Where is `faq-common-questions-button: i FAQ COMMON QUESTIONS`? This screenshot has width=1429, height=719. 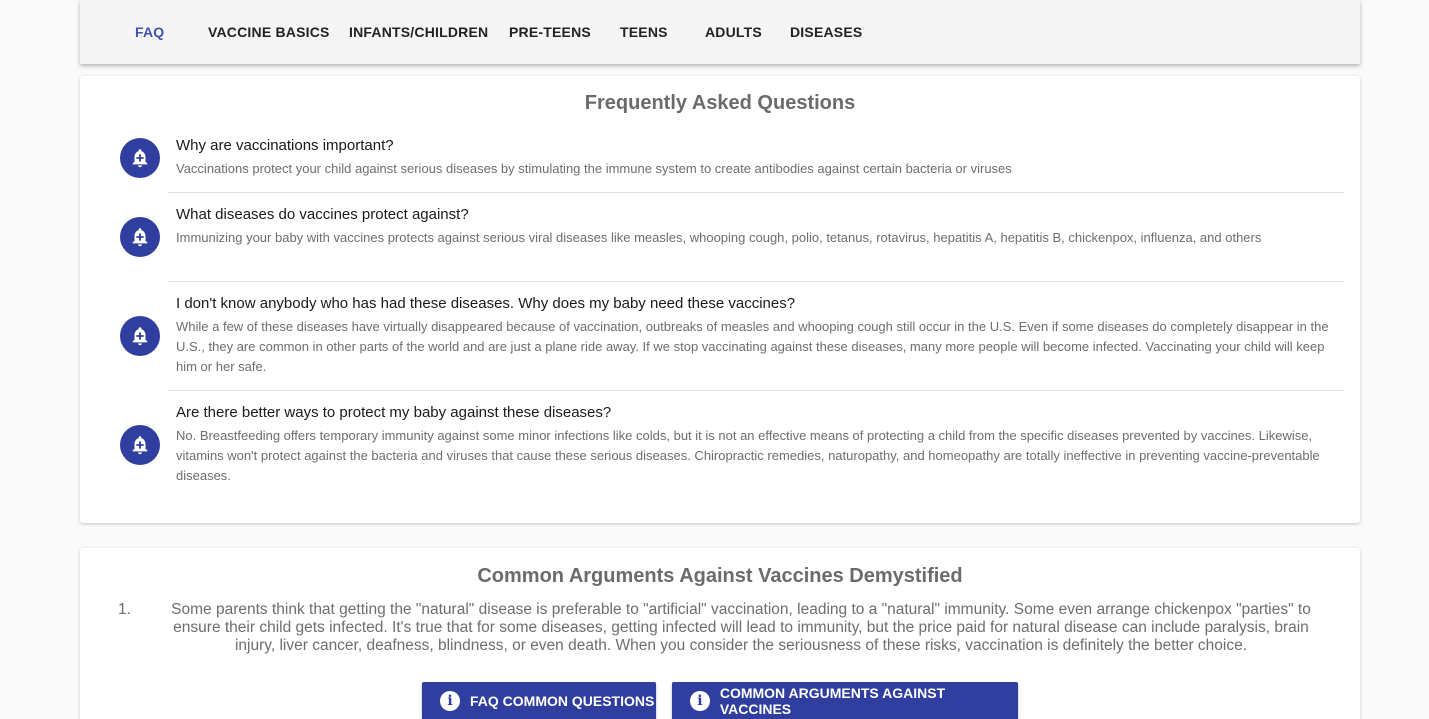 faq-common-questions-button: i FAQ COMMON QUESTIONS is located at coordinates (539, 700).